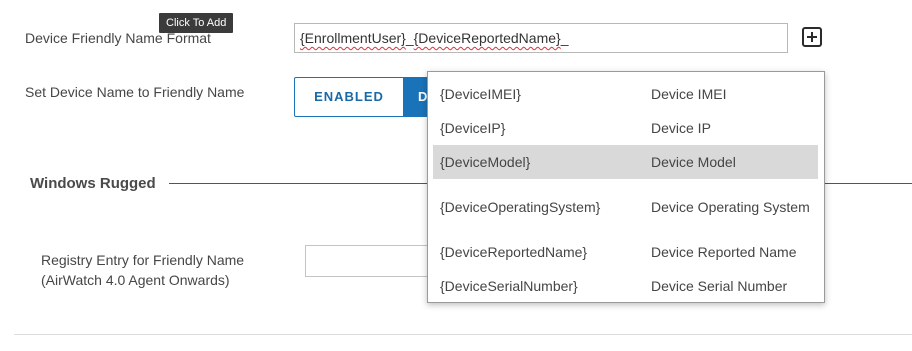 This screenshot has height=351, width=912. What do you see at coordinates (353, 38) in the screenshot?
I see `format-token-enrollment-user: {EnrollmentUser}` at bounding box center [353, 38].